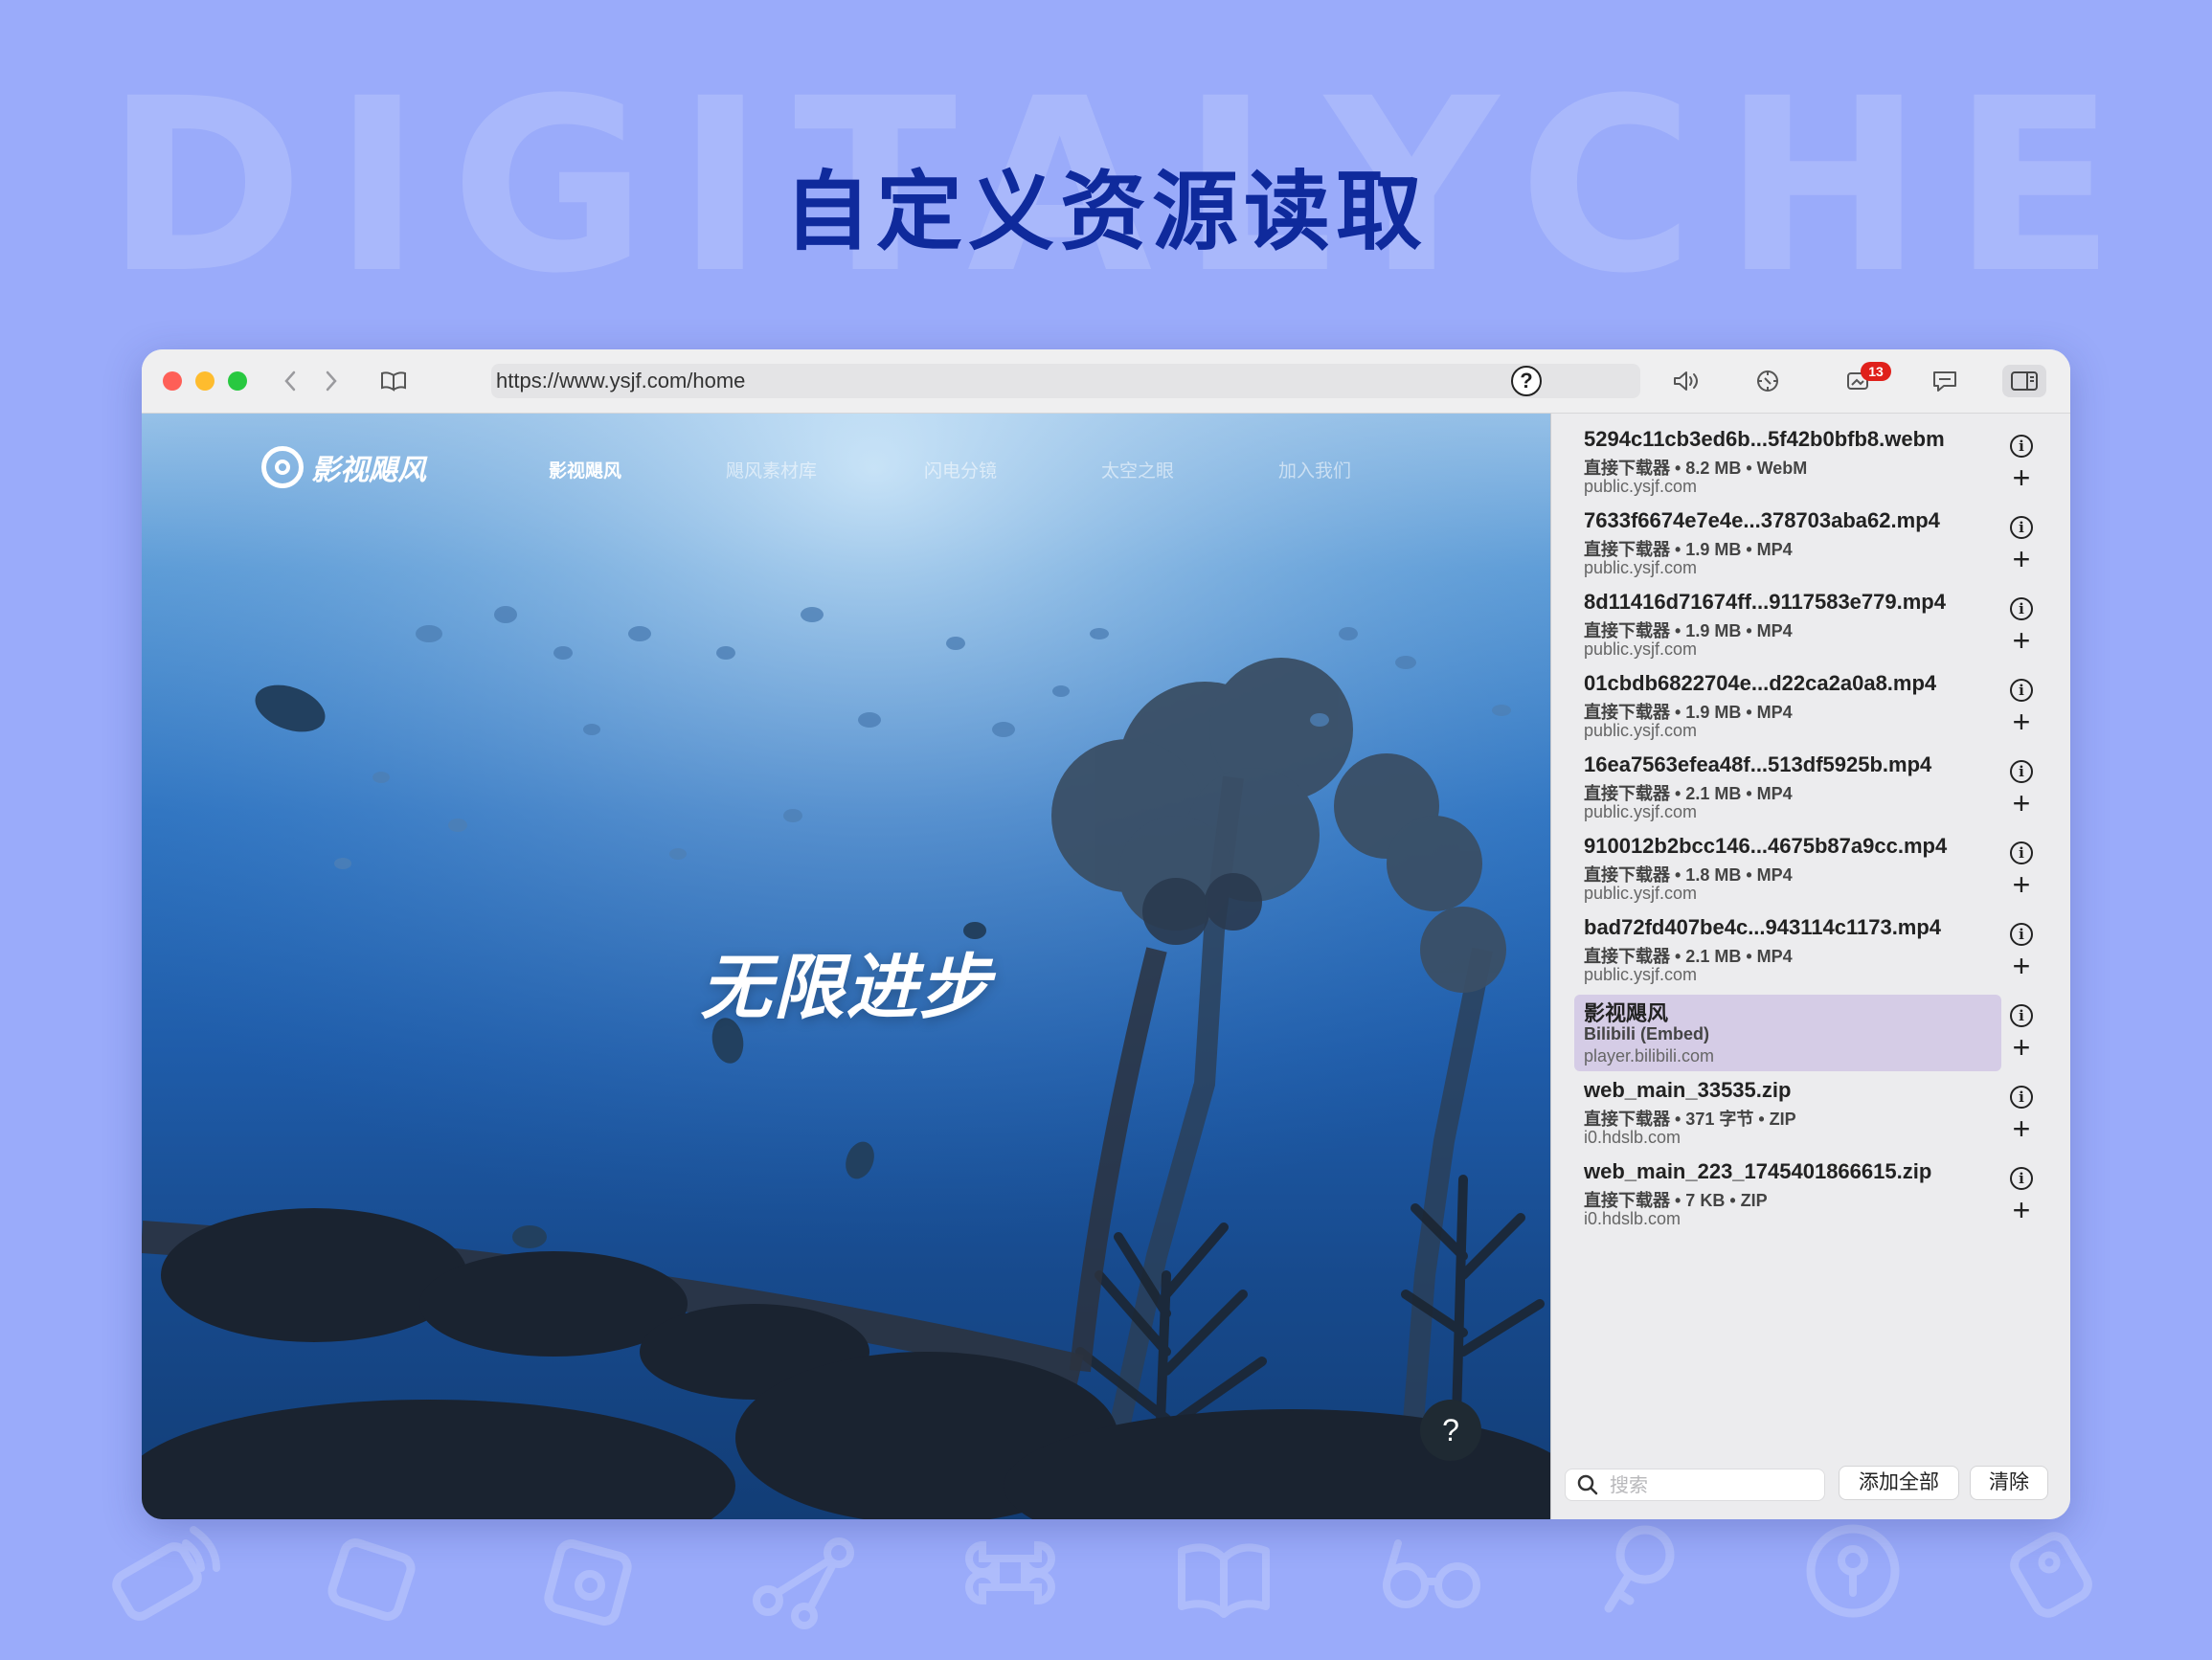 The height and width of the screenshot is (1660, 2212). Describe the element at coordinates (846, 987) in the screenshot. I see `hero-slogan: 无限进步` at that location.